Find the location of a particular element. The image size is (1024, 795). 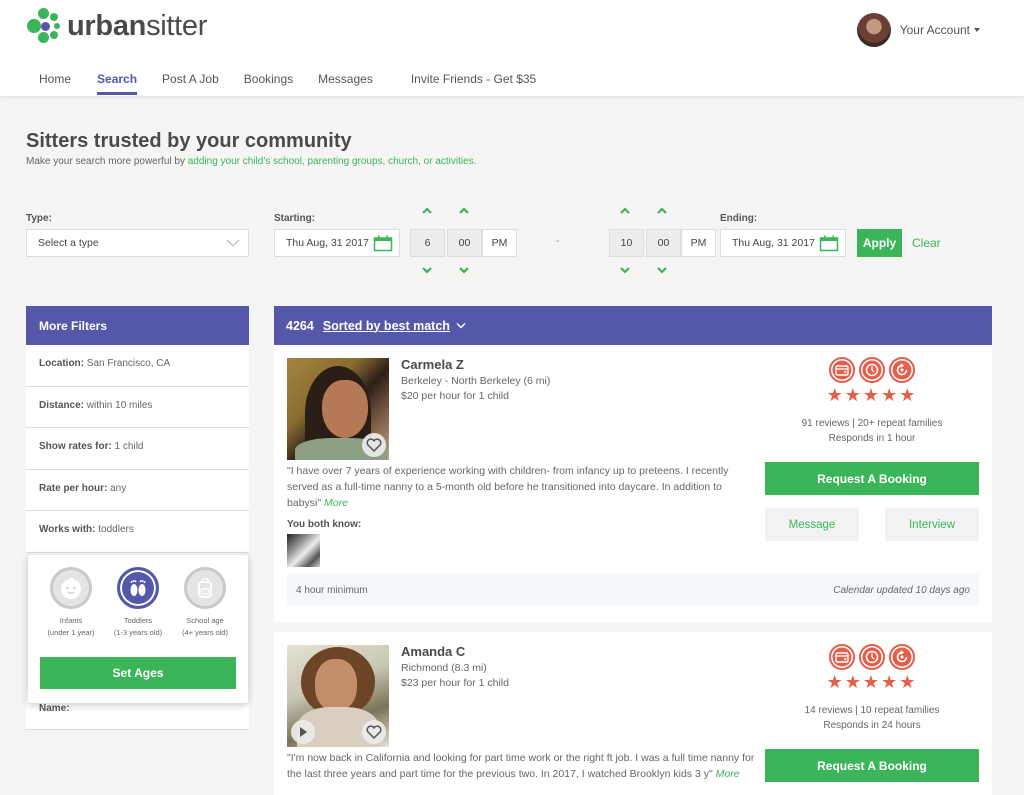

end-hour-input: 10 is located at coordinates (626, 243).